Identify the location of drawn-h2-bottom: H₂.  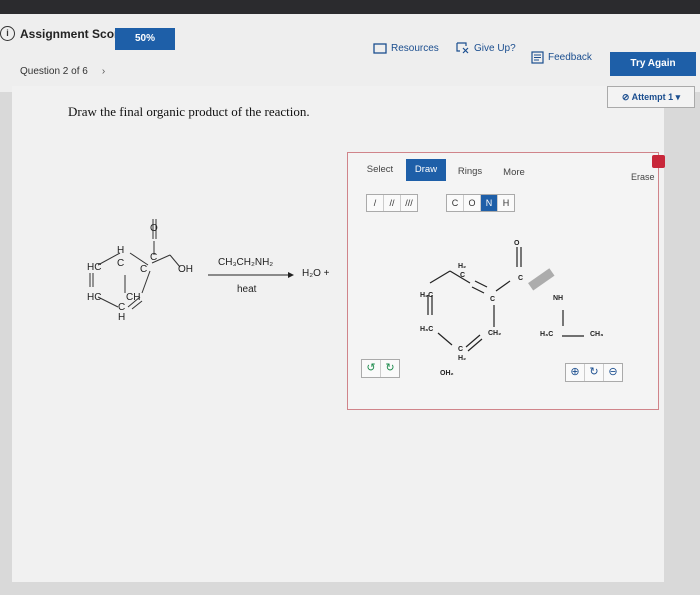
(462, 358).